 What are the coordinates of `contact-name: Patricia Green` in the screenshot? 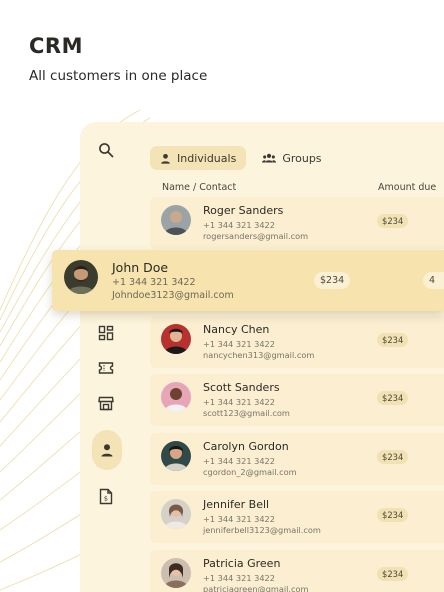 It's located at (242, 563).